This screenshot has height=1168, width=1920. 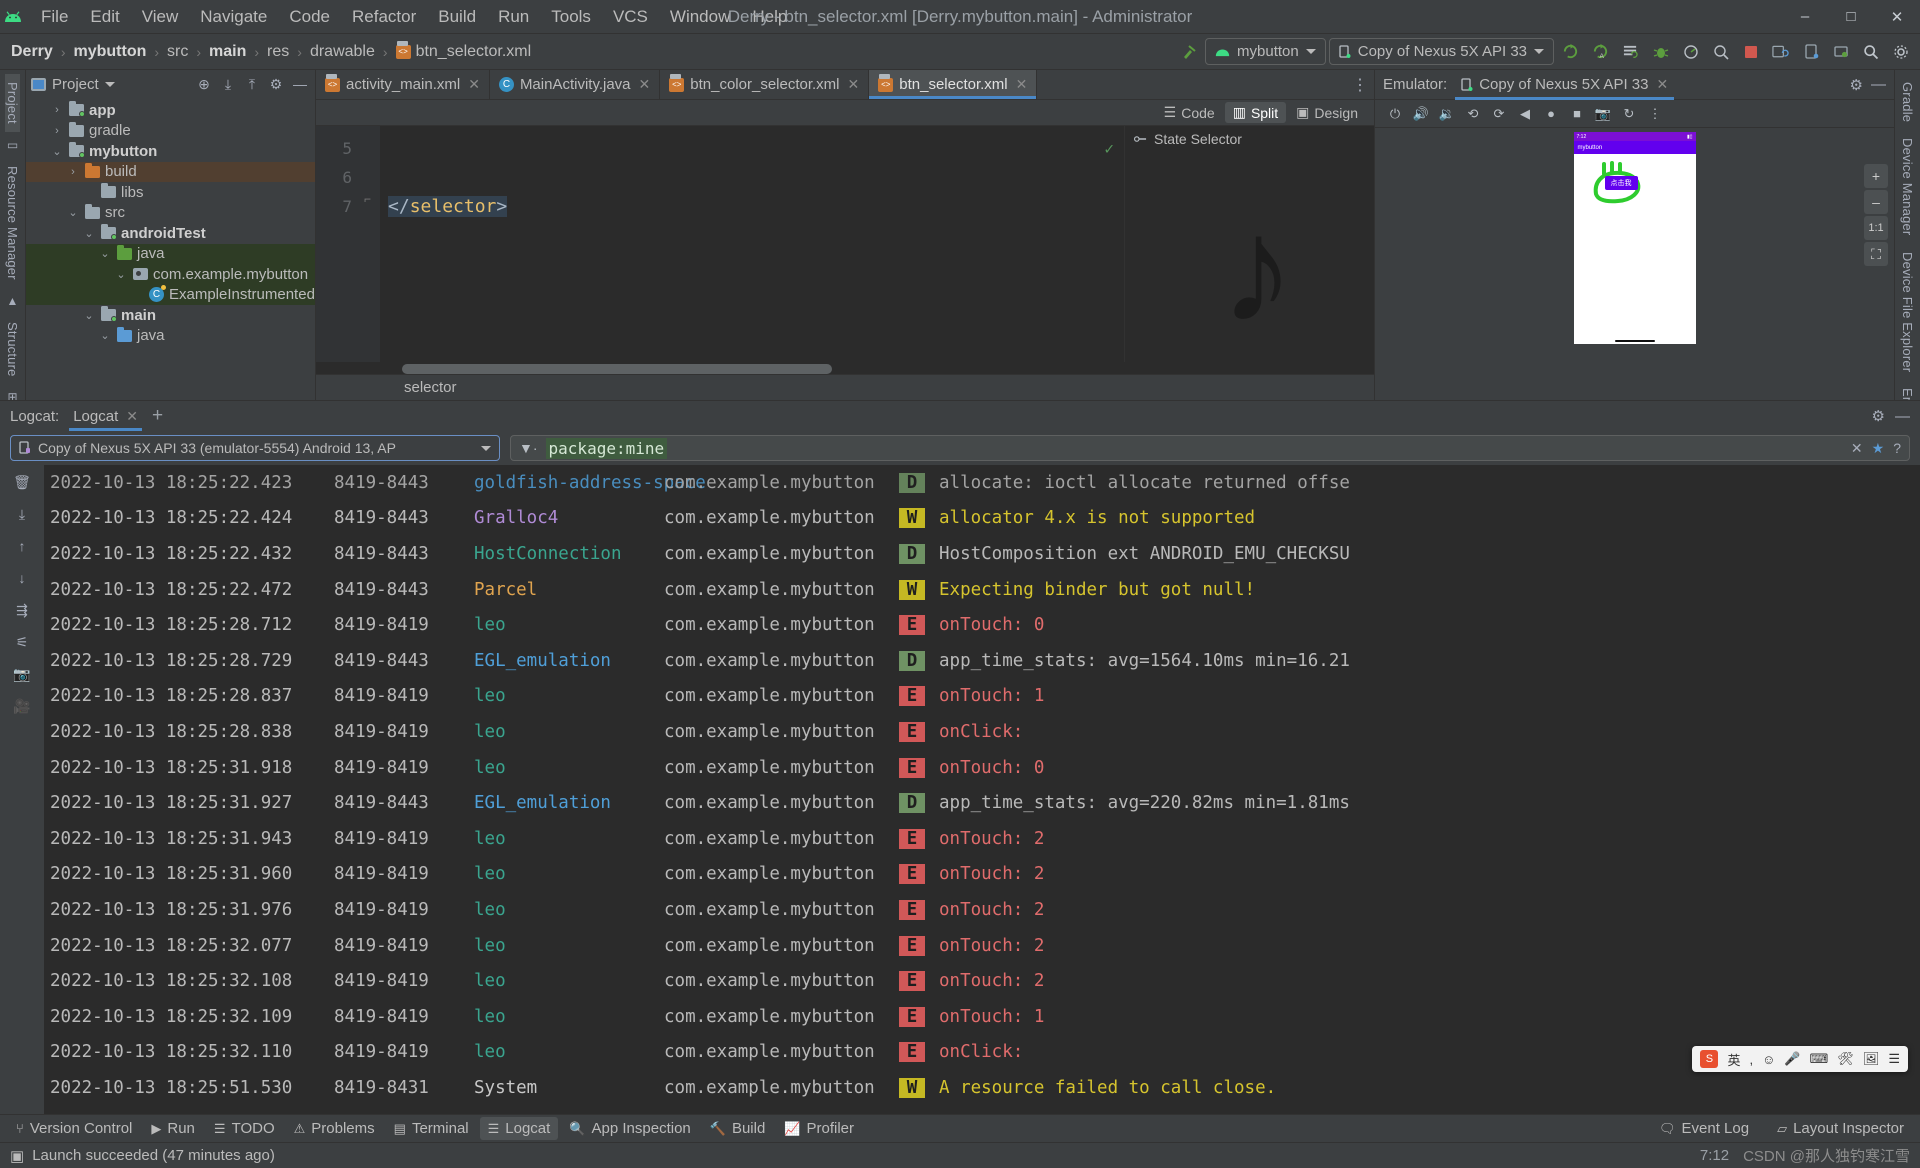 I want to click on up-icon: ↑, so click(x=22, y=546).